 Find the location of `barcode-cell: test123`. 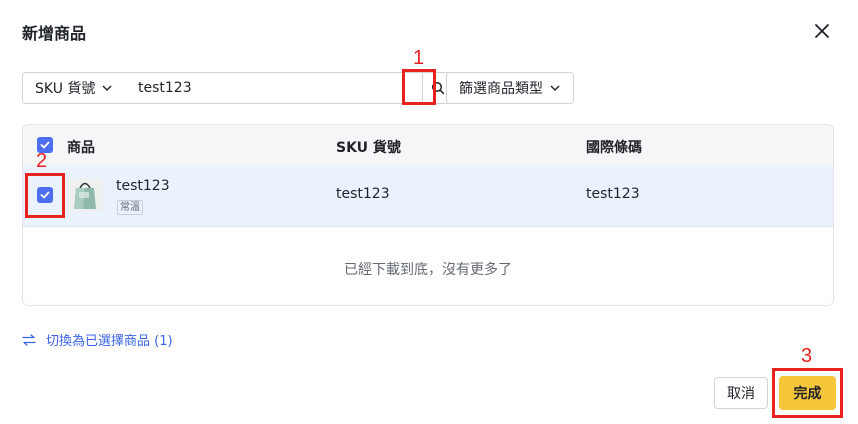

barcode-cell: test123 is located at coordinates (613, 194).